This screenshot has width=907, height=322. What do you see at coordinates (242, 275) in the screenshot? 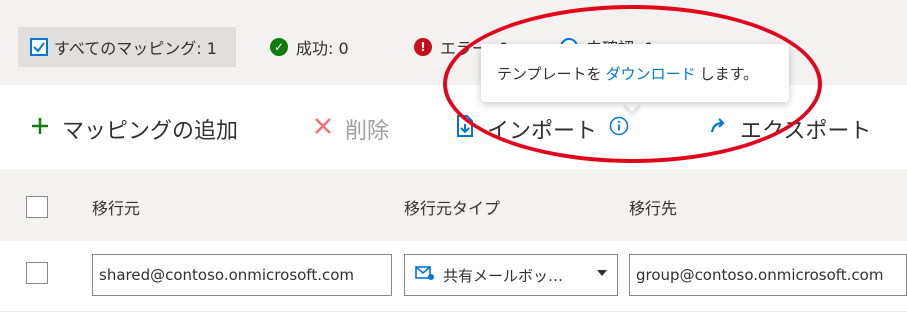
I see `source-input` at bounding box center [242, 275].